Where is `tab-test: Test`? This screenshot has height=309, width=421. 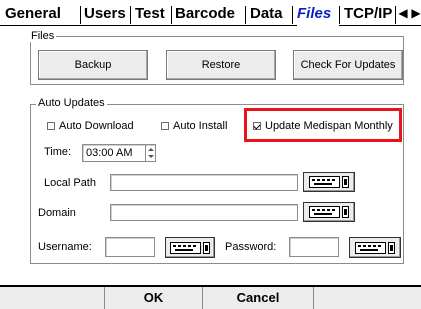
tab-test: Test is located at coordinates (150, 15).